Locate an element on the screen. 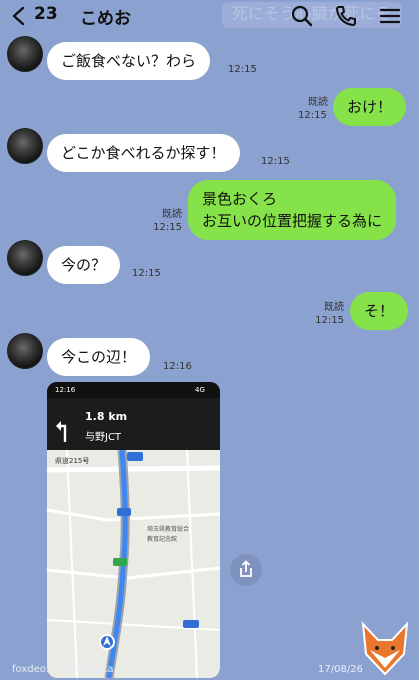  image-status-time: 12:16 is located at coordinates (65, 390).